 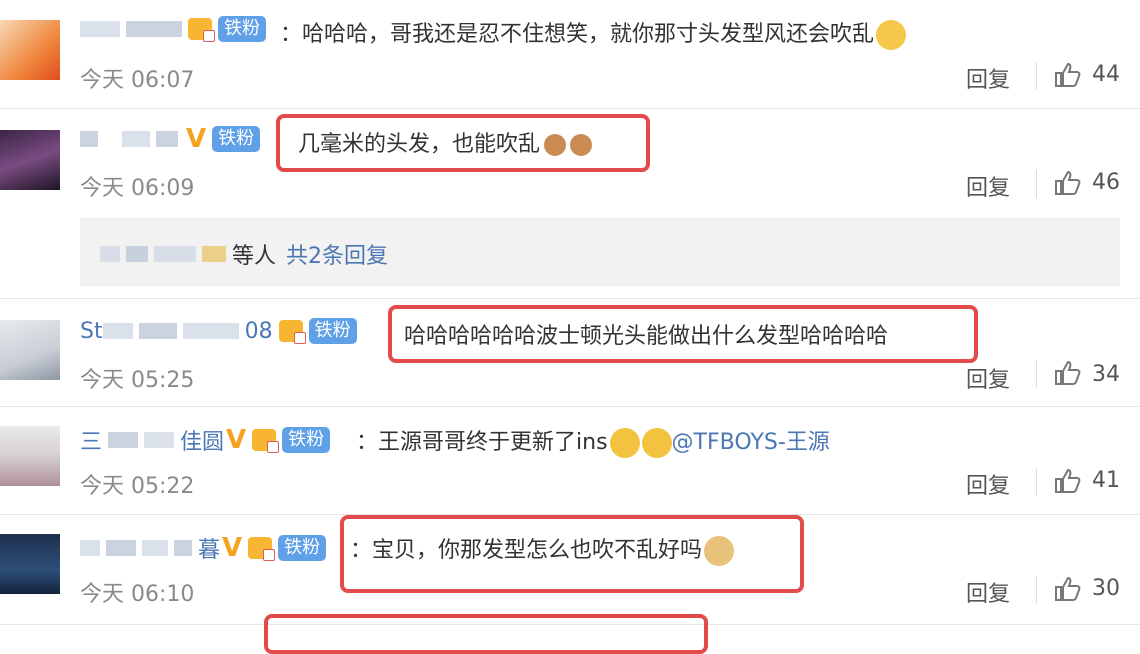 What do you see at coordinates (600, 252) in the screenshot?
I see `sub-reply-box: 等人 共2条回复` at bounding box center [600, 252].